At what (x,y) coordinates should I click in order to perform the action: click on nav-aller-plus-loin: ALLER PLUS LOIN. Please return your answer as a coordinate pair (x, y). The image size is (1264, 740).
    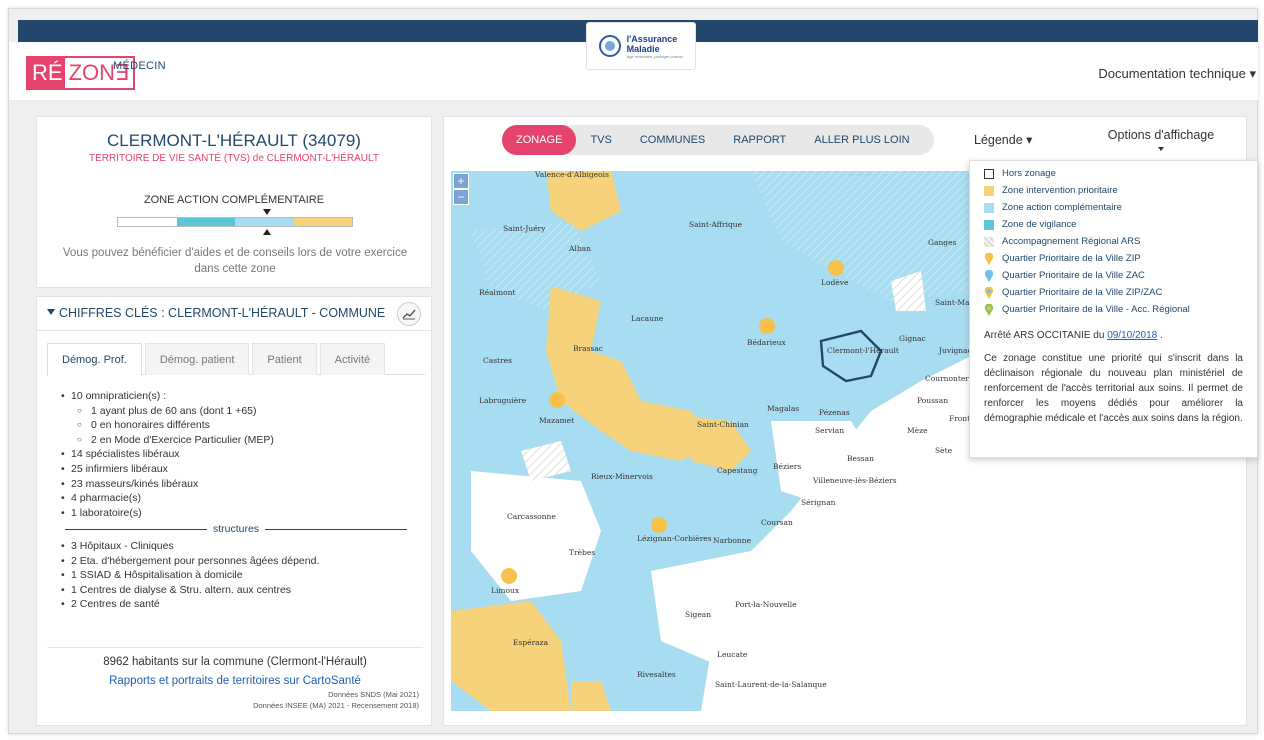
    Looking at the image, I should click on (861, 140).